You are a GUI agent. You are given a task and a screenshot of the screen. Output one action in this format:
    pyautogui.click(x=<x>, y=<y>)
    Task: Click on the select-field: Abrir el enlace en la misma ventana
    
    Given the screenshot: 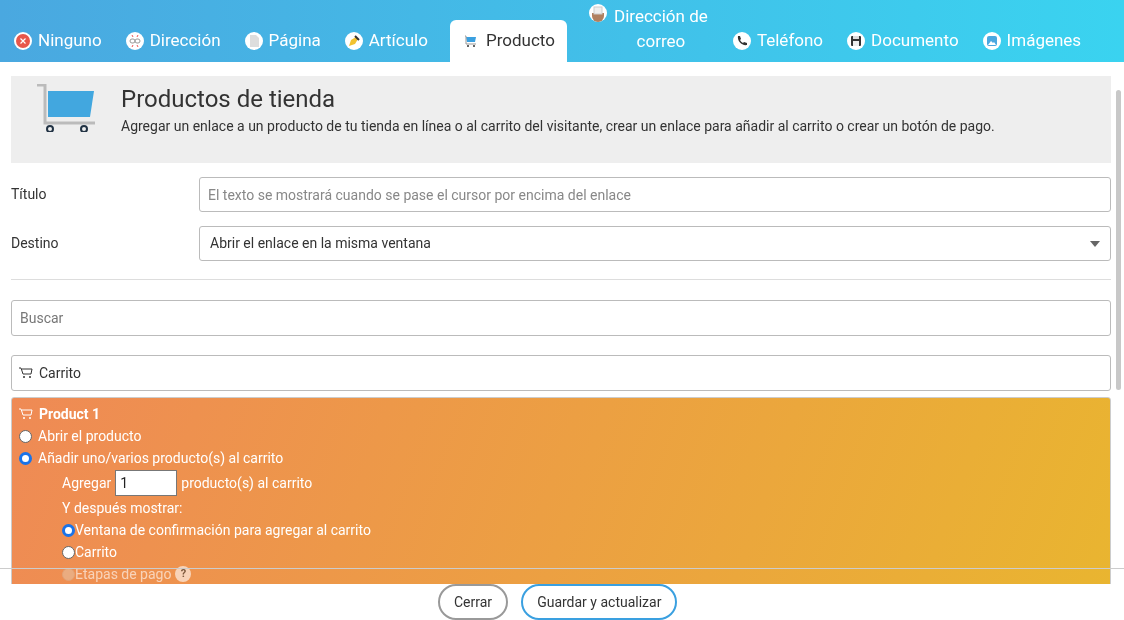 What is the action you would take?
    pyautogui.click(x=655, y=243)
    